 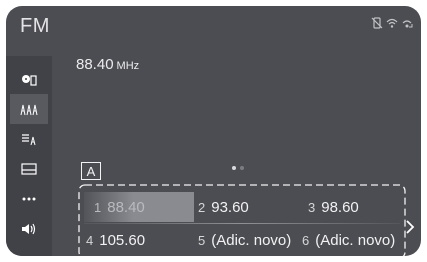 What do you see at coordinates (29, 229) in the screenshot?
I see `volume-icon` at bounding box center [29, 229].